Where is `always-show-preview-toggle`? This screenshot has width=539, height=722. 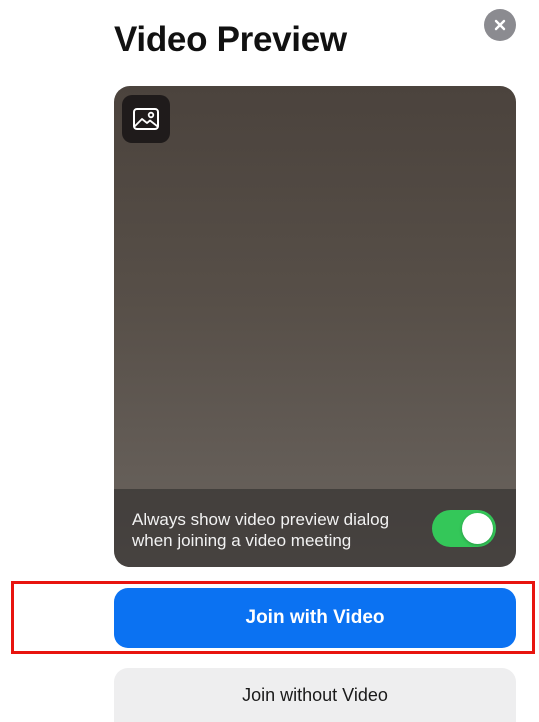 always-show-preview-toggle is located at coordinates (464, 528).